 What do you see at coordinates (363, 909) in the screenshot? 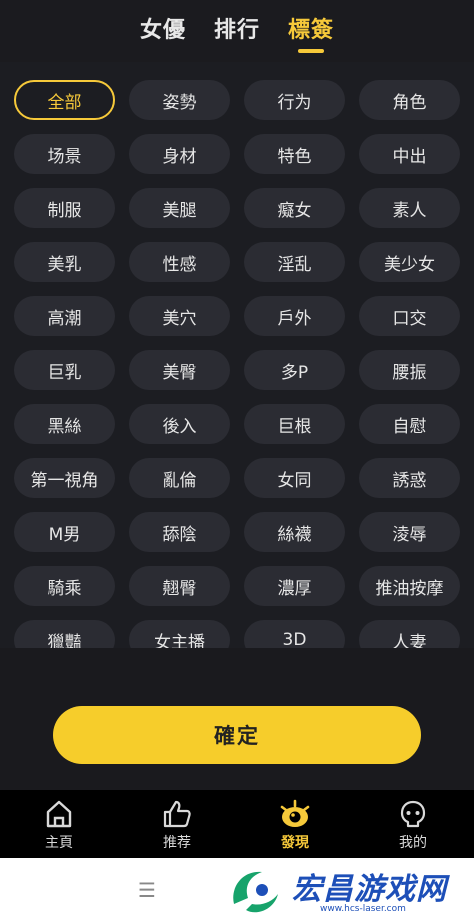
I see `watermark-url: www.hcs-laser.com` at bounding box center [363, 909].